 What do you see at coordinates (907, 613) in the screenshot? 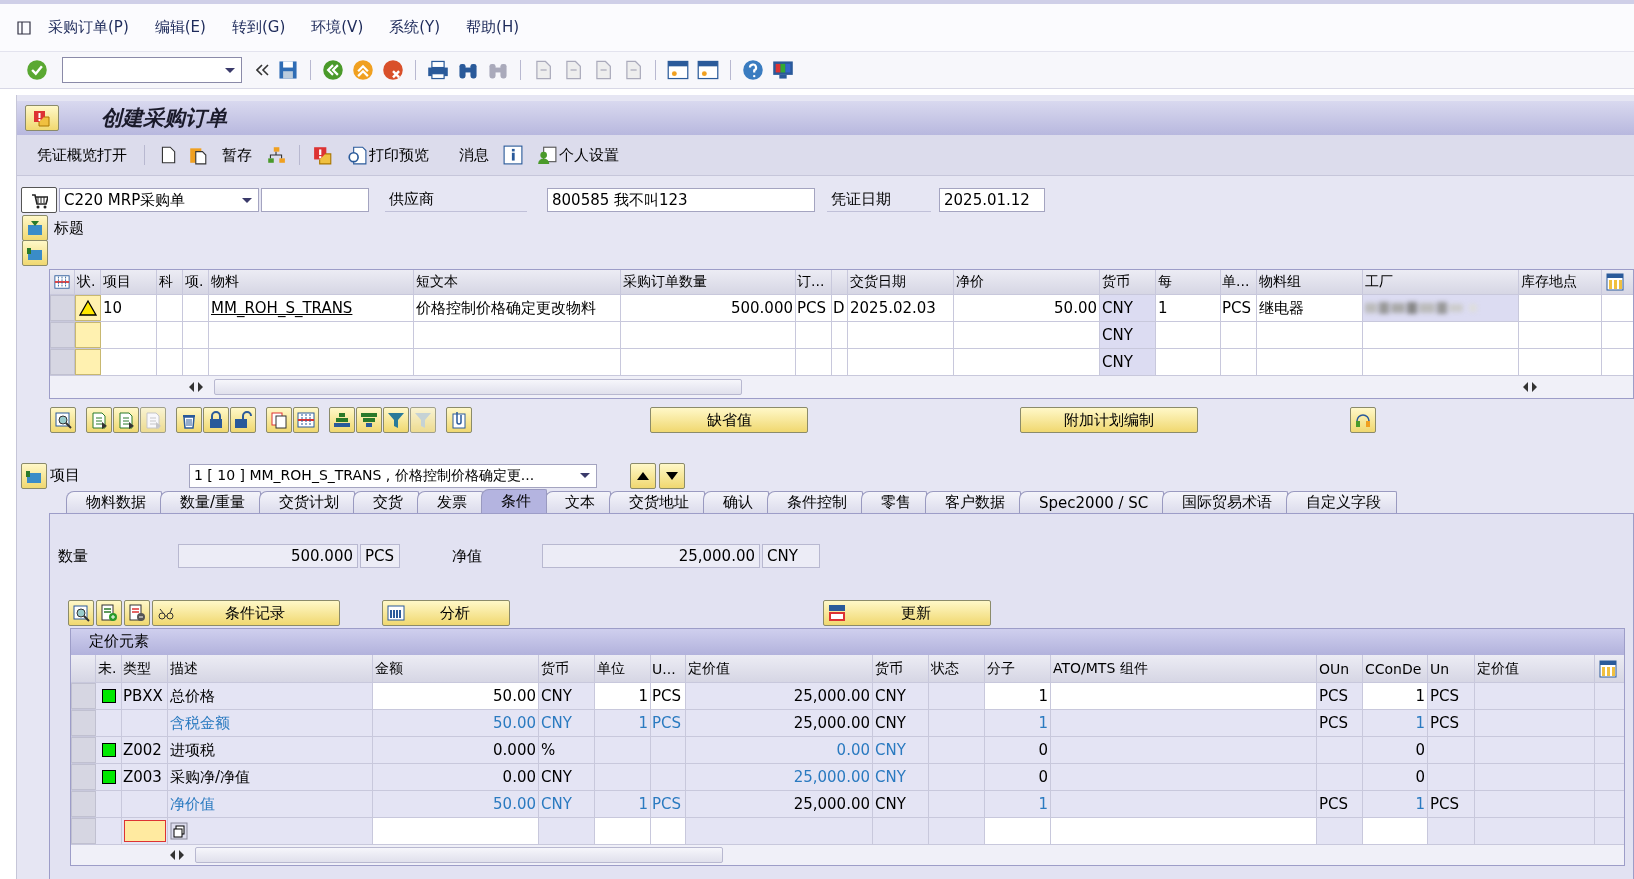
I see `update-button: 更新` at bounding box center [907, 613].